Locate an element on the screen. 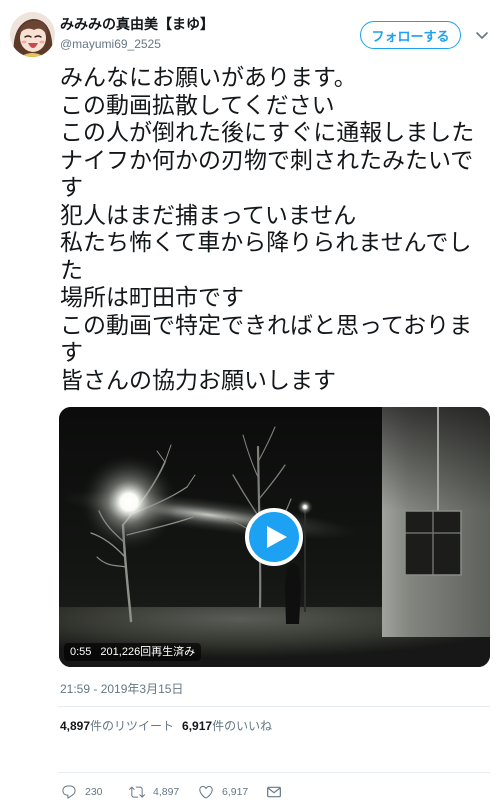 This screenshot has width=500, height=808. chevron-down-icon is located at coordinates (482, 35).